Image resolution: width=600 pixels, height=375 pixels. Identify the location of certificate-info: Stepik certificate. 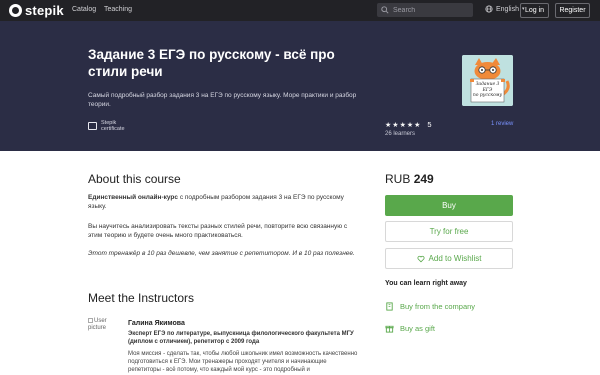
(106, 126).